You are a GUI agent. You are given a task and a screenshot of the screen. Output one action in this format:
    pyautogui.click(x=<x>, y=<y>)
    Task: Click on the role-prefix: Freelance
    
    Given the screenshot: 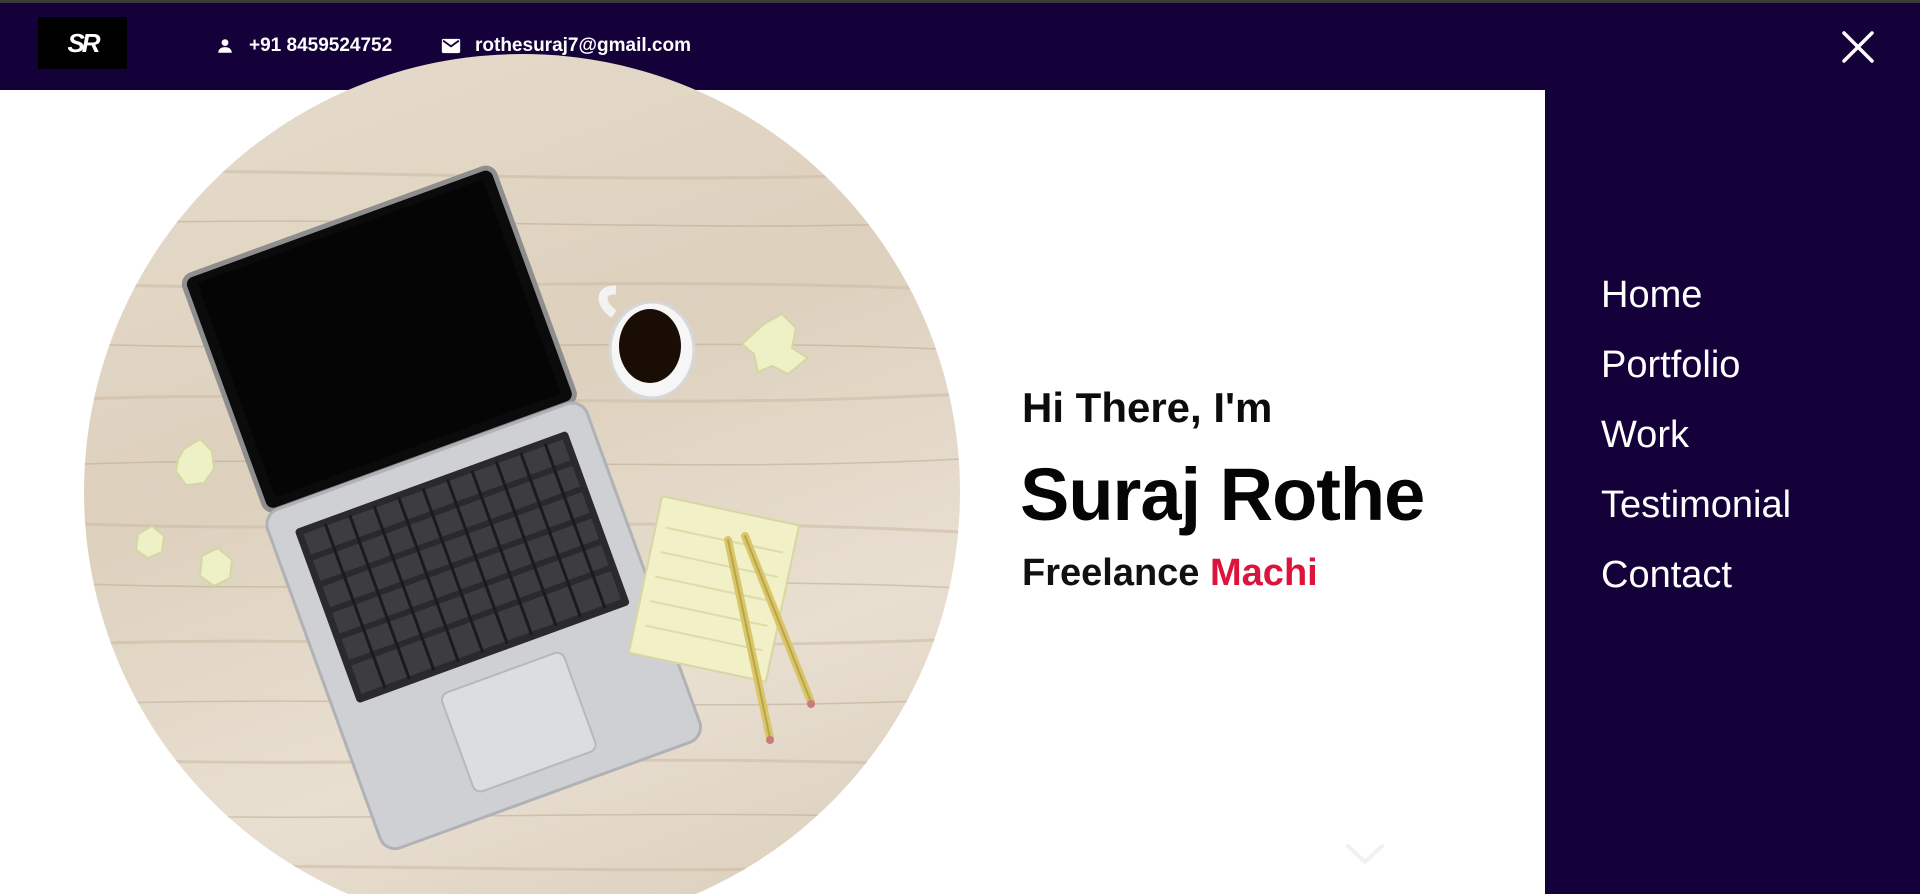 What is the action you would take?
    pyautogui.click(x=1111, y=573)
    